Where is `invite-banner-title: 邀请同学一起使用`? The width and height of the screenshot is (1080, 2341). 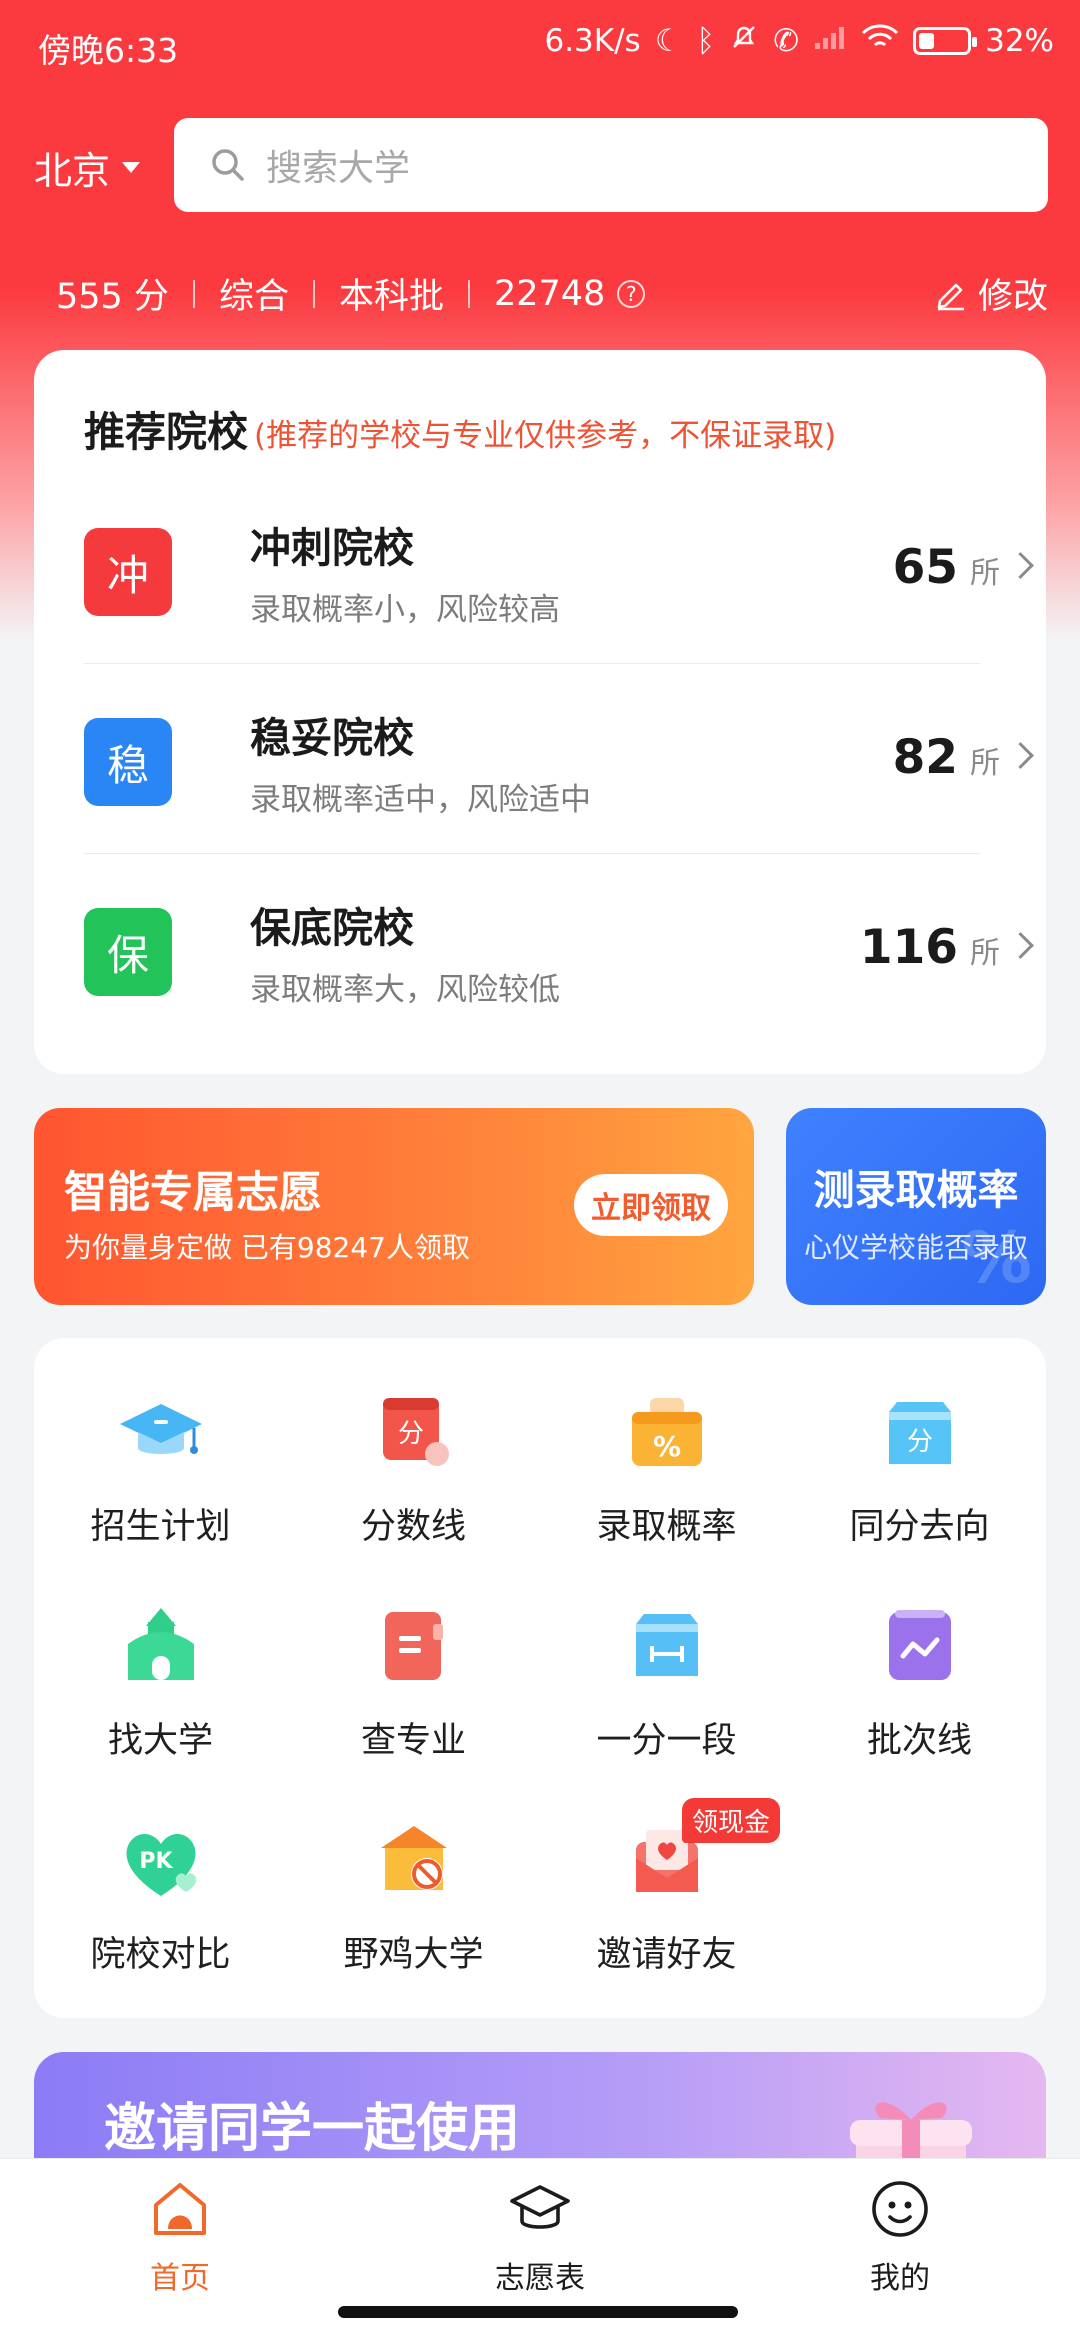 invite-banner-title: 邀请同学一起使用 is located at coordinates (312, 2129).